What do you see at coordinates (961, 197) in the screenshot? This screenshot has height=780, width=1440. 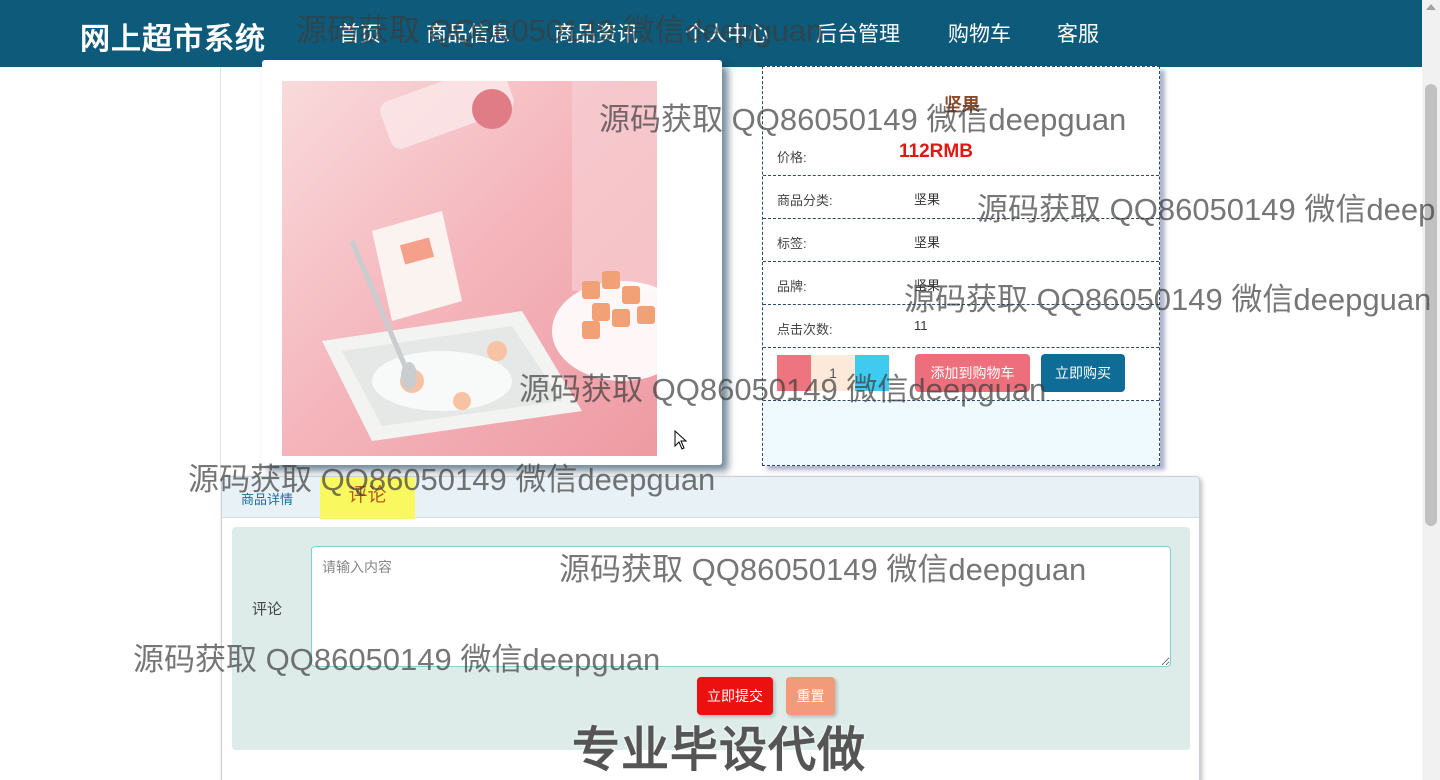 I see `category-row: 商品分类: 坚果` at bounding box center [961, 197].